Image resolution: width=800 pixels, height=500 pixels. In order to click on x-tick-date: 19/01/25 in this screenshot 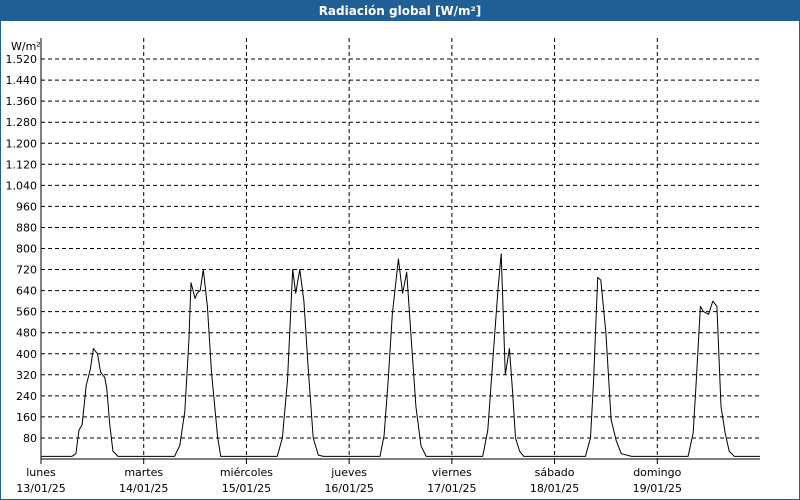, I will do `click(657, 488)`.